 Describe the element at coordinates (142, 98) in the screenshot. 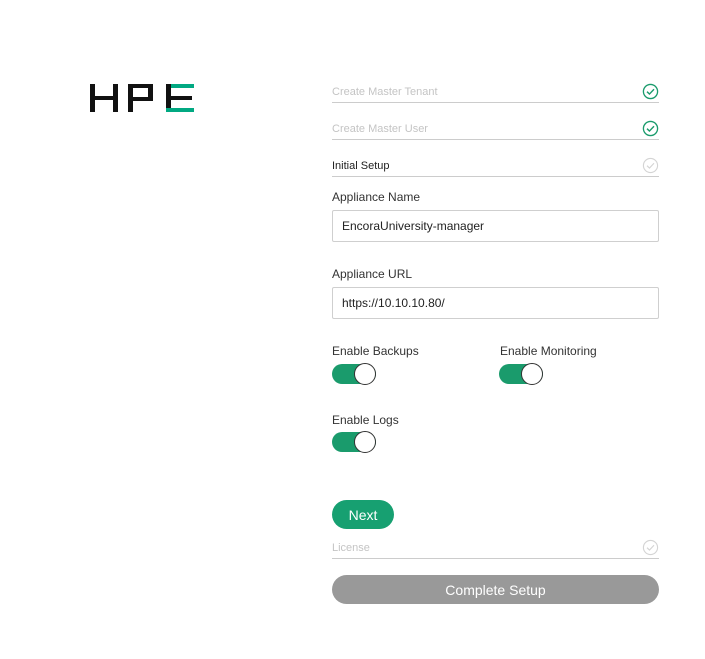

I see `hpe-logo` at that location.